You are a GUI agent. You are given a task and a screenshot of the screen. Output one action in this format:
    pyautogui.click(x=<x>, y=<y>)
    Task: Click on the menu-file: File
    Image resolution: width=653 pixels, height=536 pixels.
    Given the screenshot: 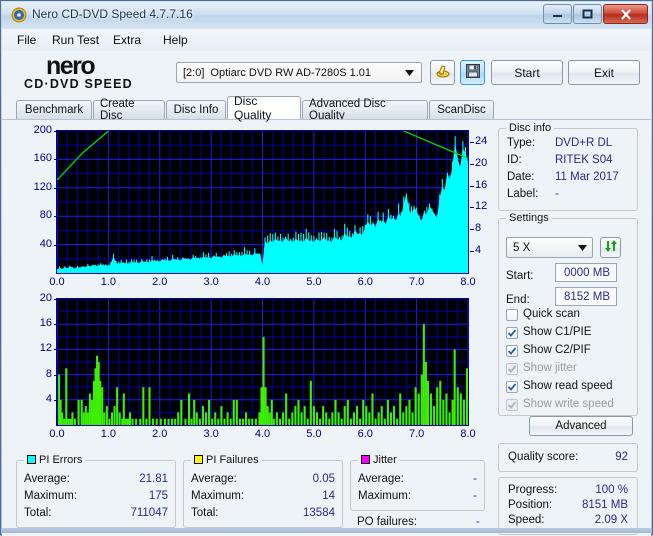 What is the action you would take?
    pyautogui.click(x=26, y=40)
    